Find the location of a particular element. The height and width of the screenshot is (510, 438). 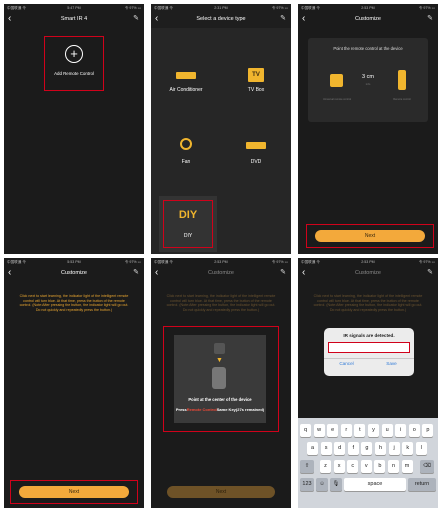

key-m: m is located at coordinates (407, 466).